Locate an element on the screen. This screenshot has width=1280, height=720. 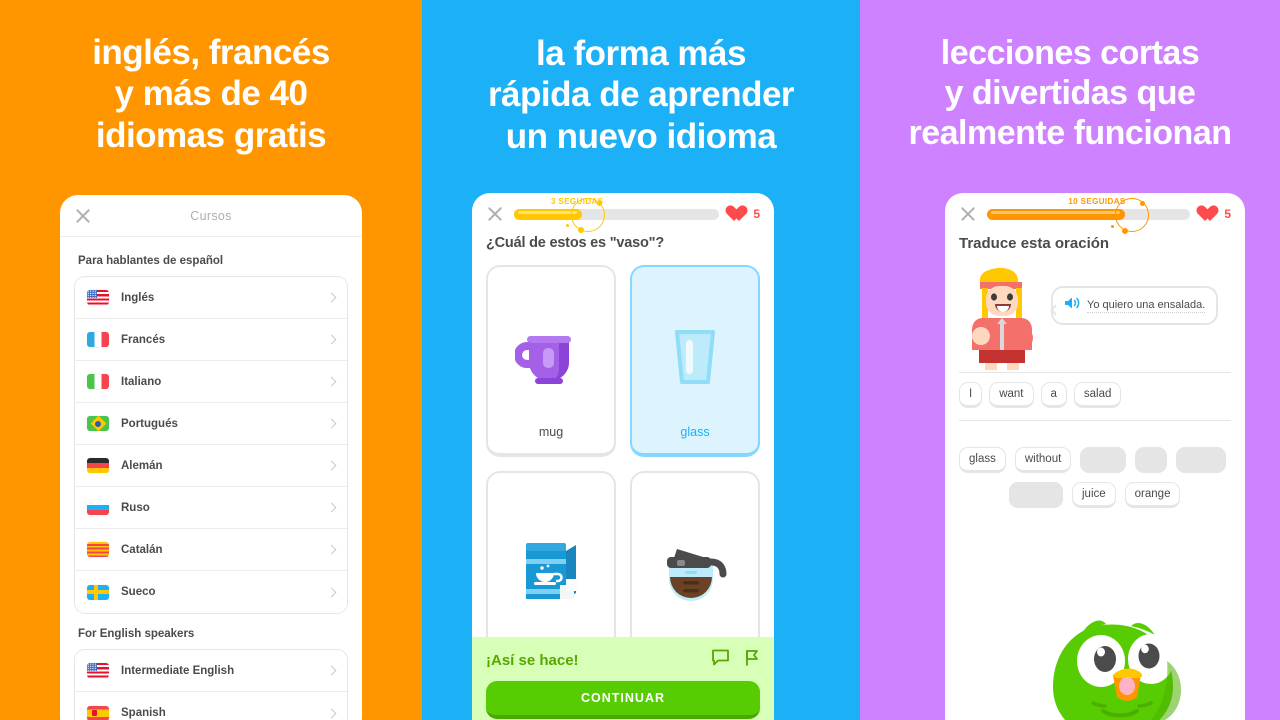
course-label: Spanish is located at coordinates (143, 713).